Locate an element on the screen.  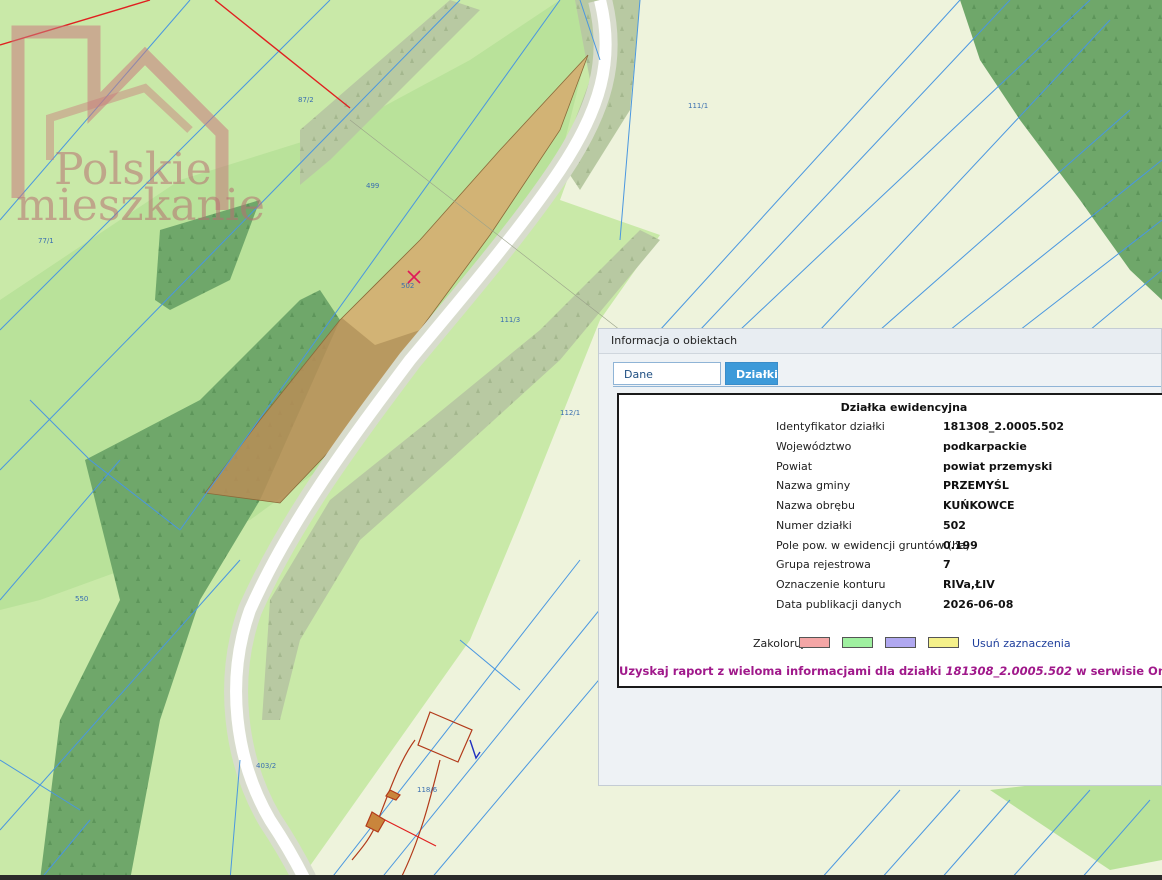
detail-value: 181308_2.0005.502 is located at coordinates (1004, 426).